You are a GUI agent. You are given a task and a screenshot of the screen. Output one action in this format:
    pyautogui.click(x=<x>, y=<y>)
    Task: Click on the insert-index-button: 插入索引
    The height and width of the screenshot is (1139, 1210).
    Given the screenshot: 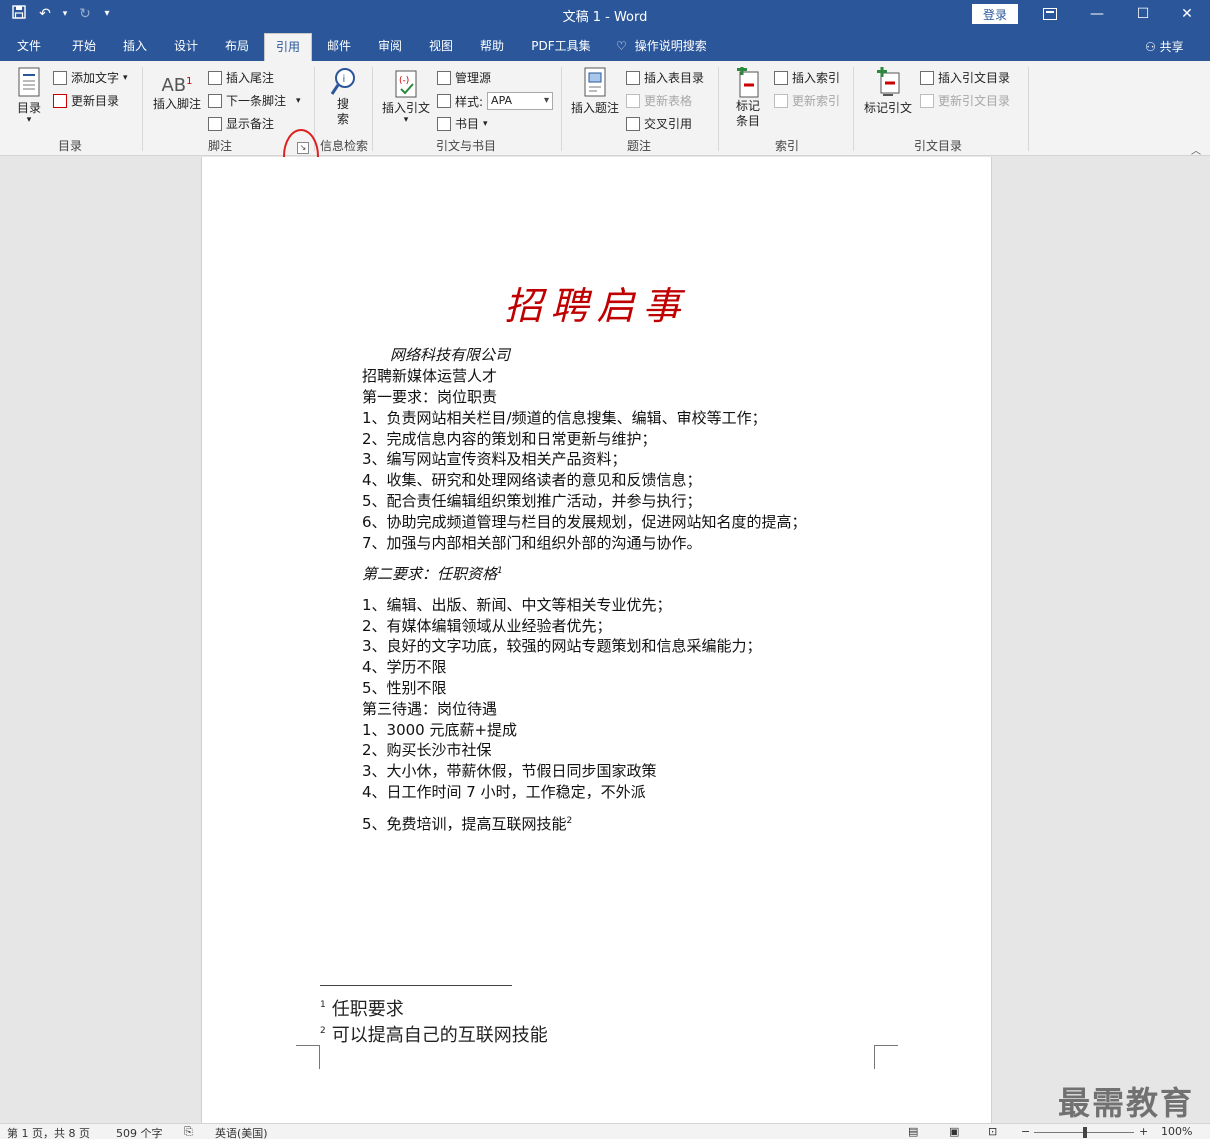 What is the action you would take?
    pyautogui.click(x=807, y=77)
    